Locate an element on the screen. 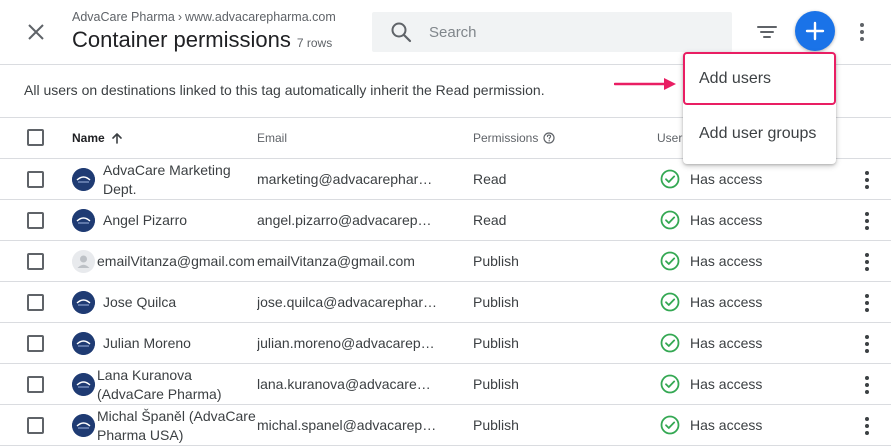  column-name-label: Name is located at coordinates (88, 138).